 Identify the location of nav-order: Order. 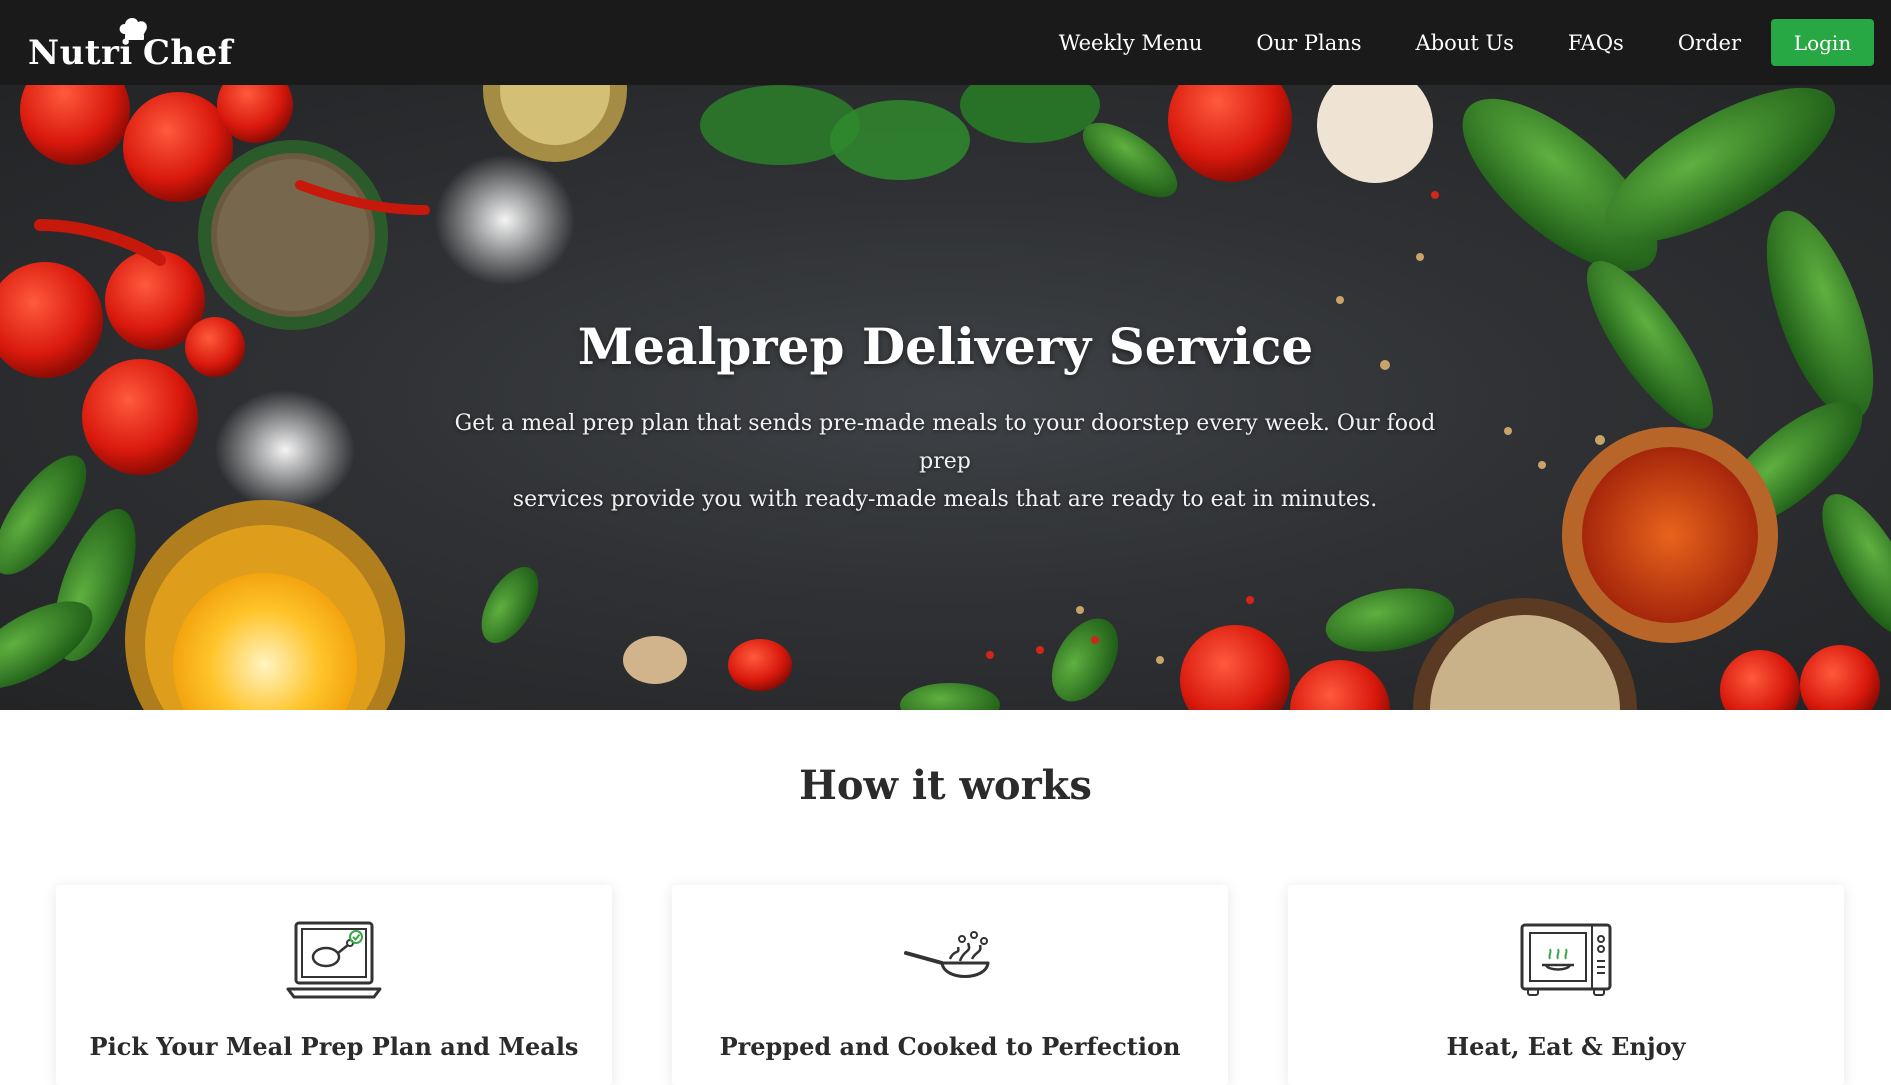
(1709, 43).